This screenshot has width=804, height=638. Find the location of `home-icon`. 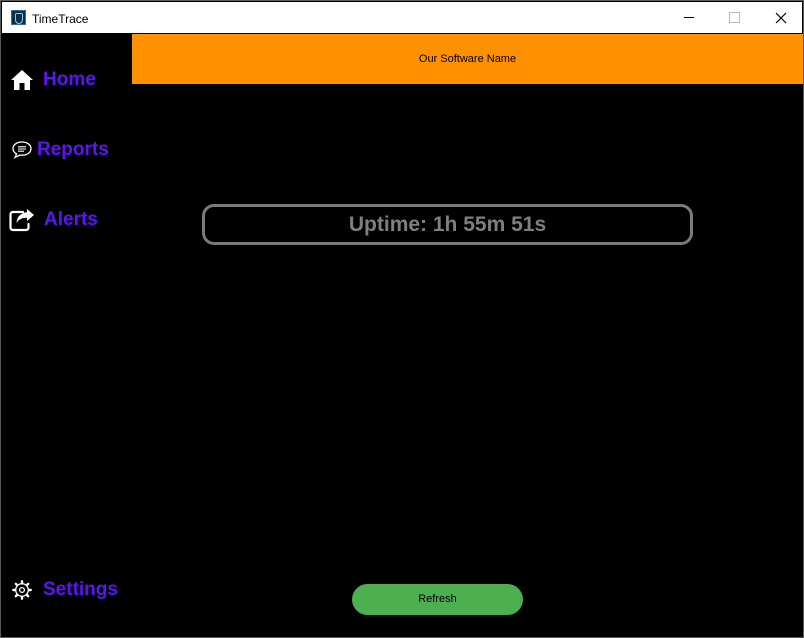

home-icon is located at coordinates (22, 80).